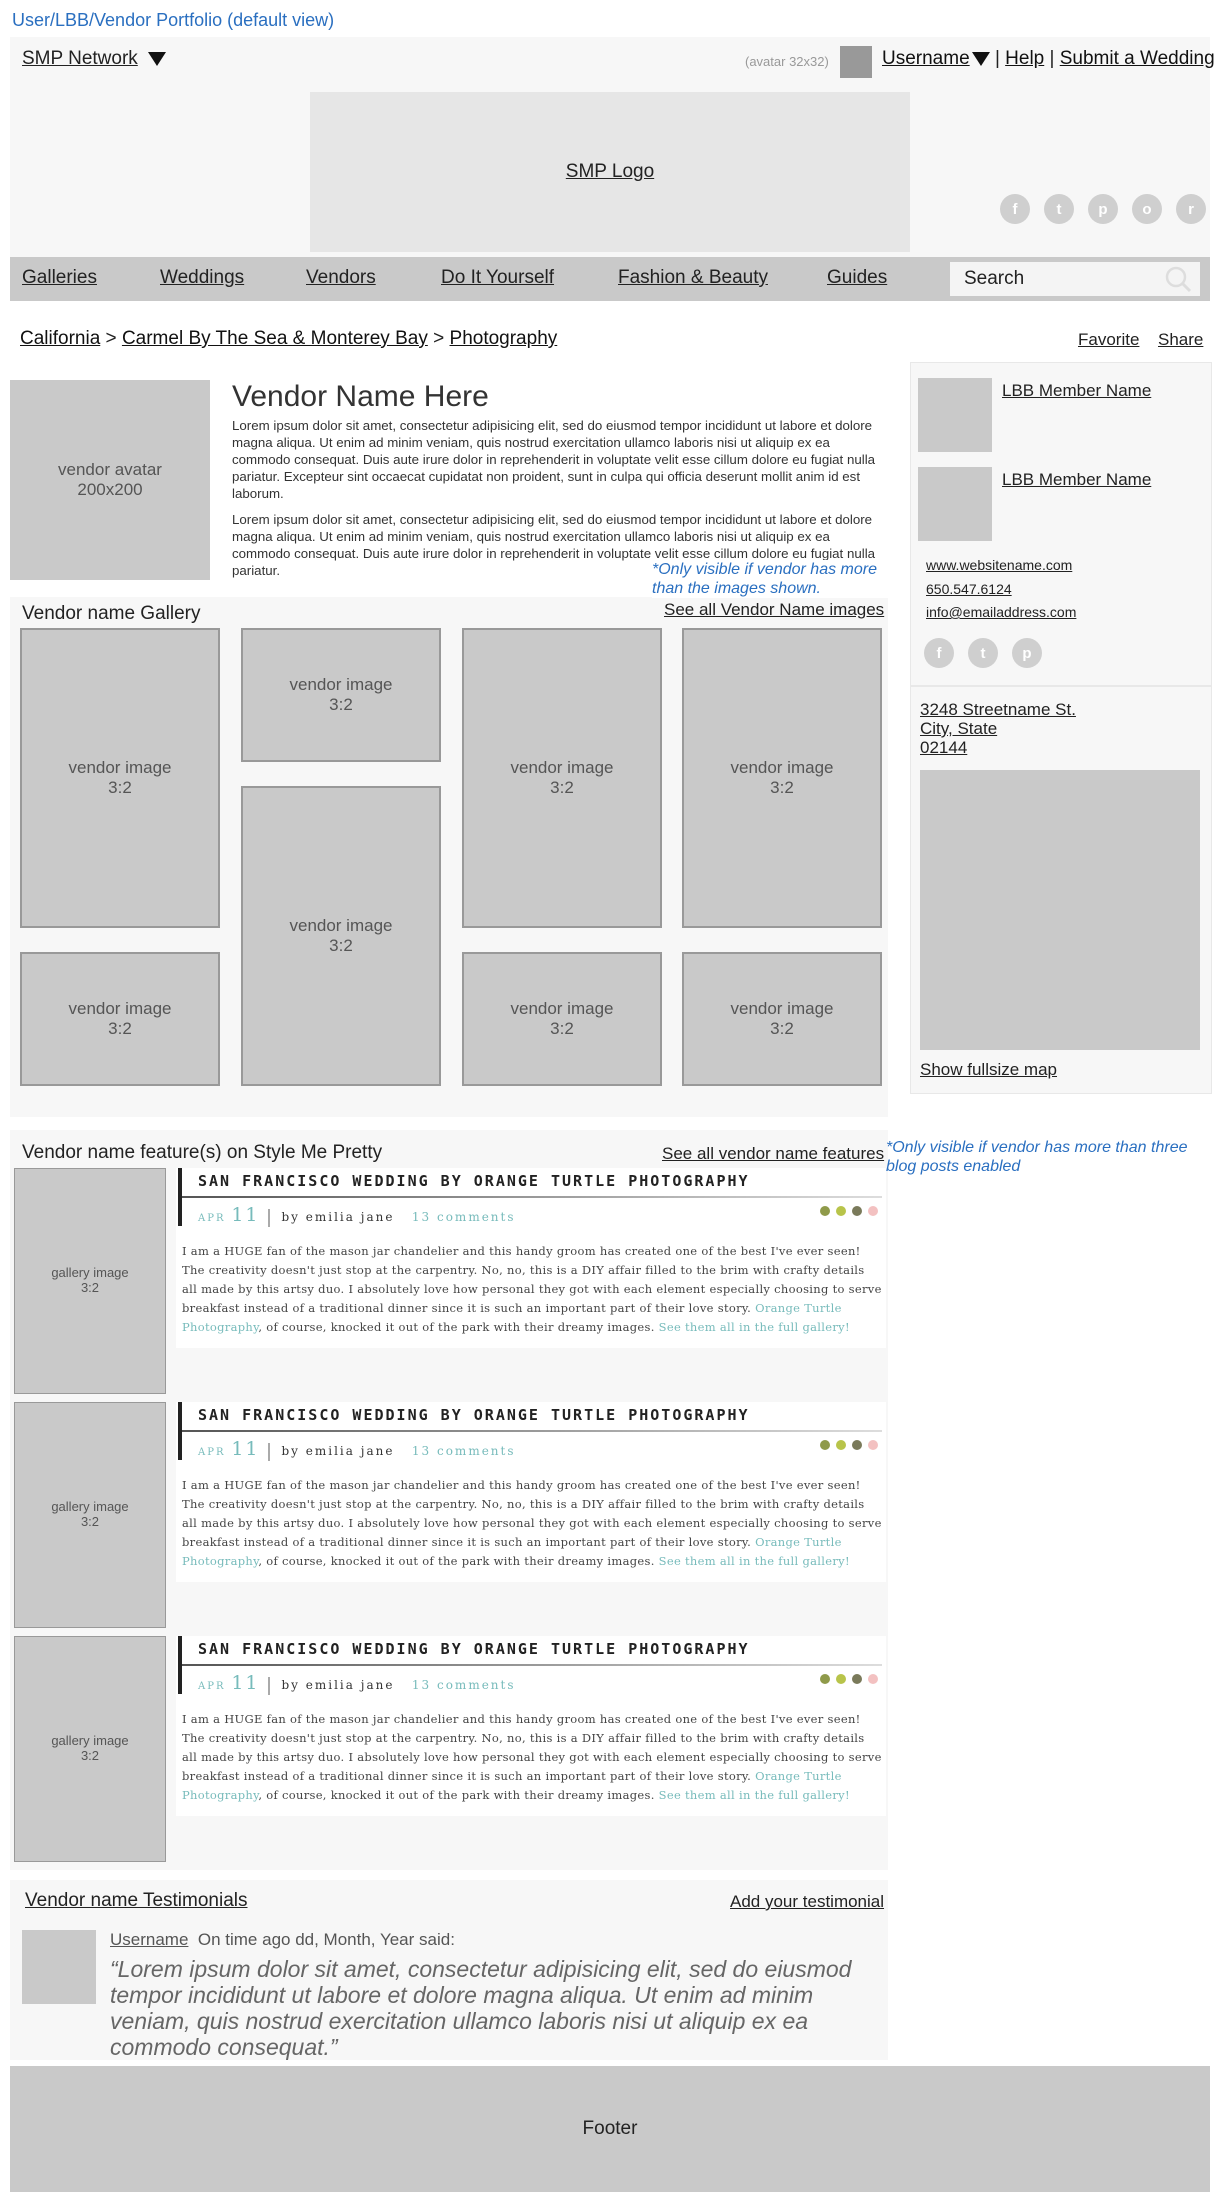 This screenshot has width=1220, height=2200. What do you see at coordinates (1191, 209) in the screenshot?
I see `rss-icon: r` at bounding box center [1191, 209].